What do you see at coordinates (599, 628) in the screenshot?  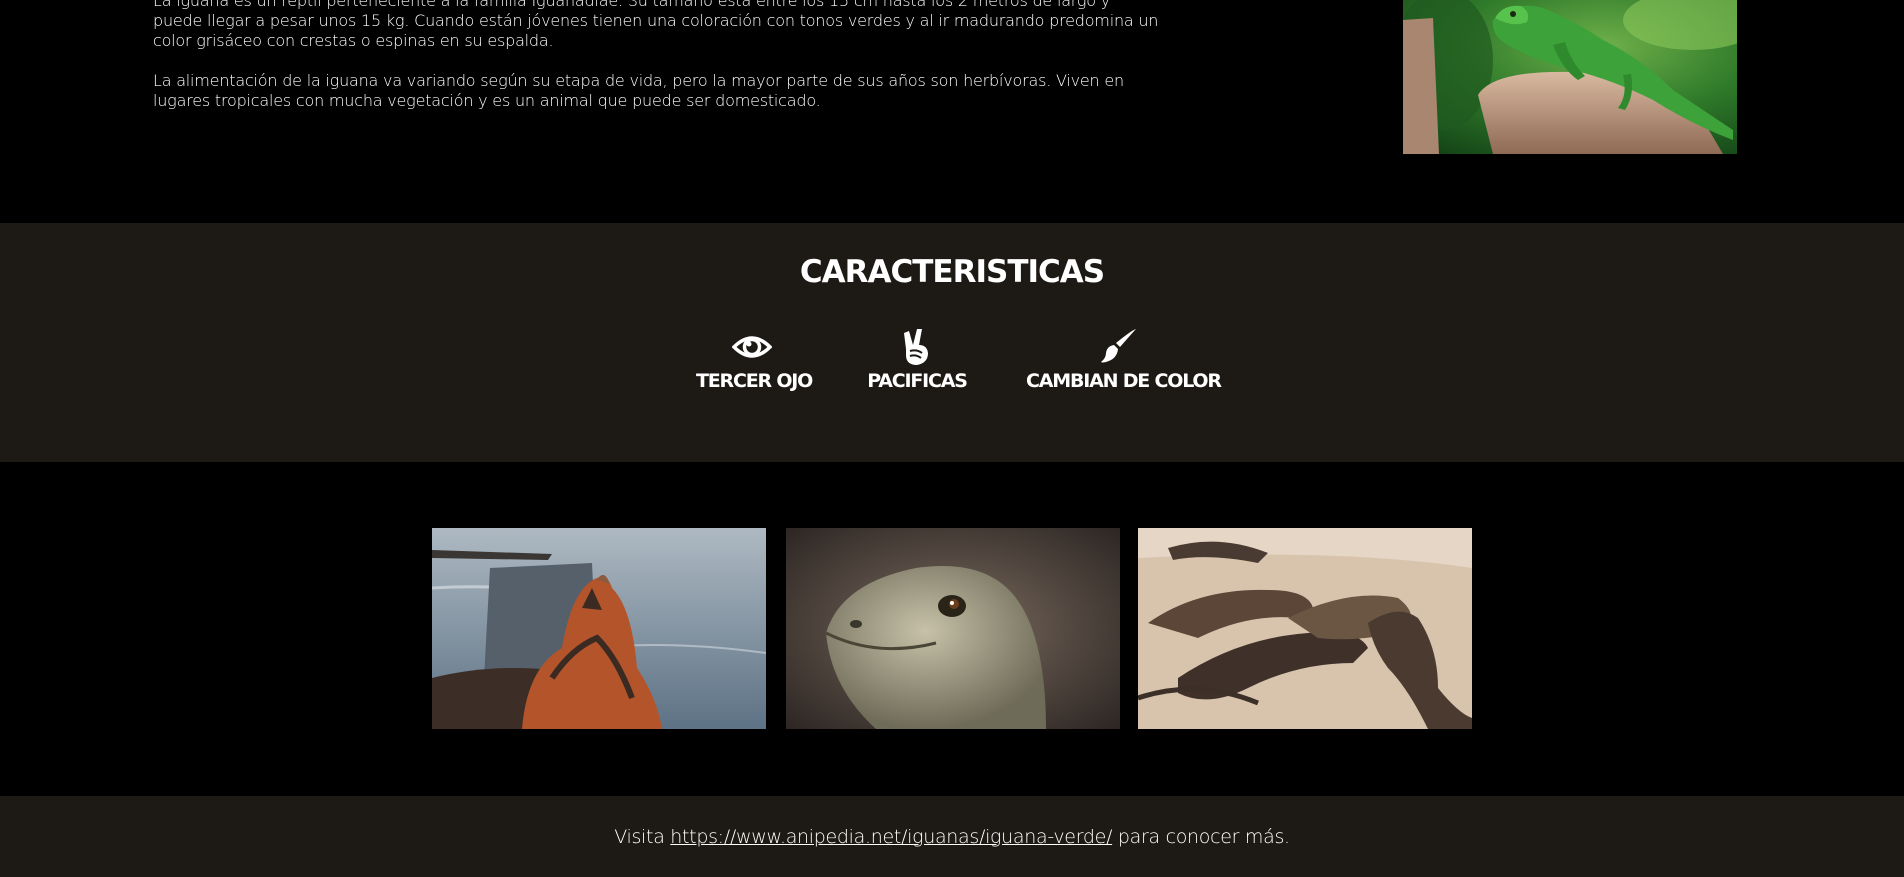 I see `iguana-shore-image` at bounding box center [599, 628].